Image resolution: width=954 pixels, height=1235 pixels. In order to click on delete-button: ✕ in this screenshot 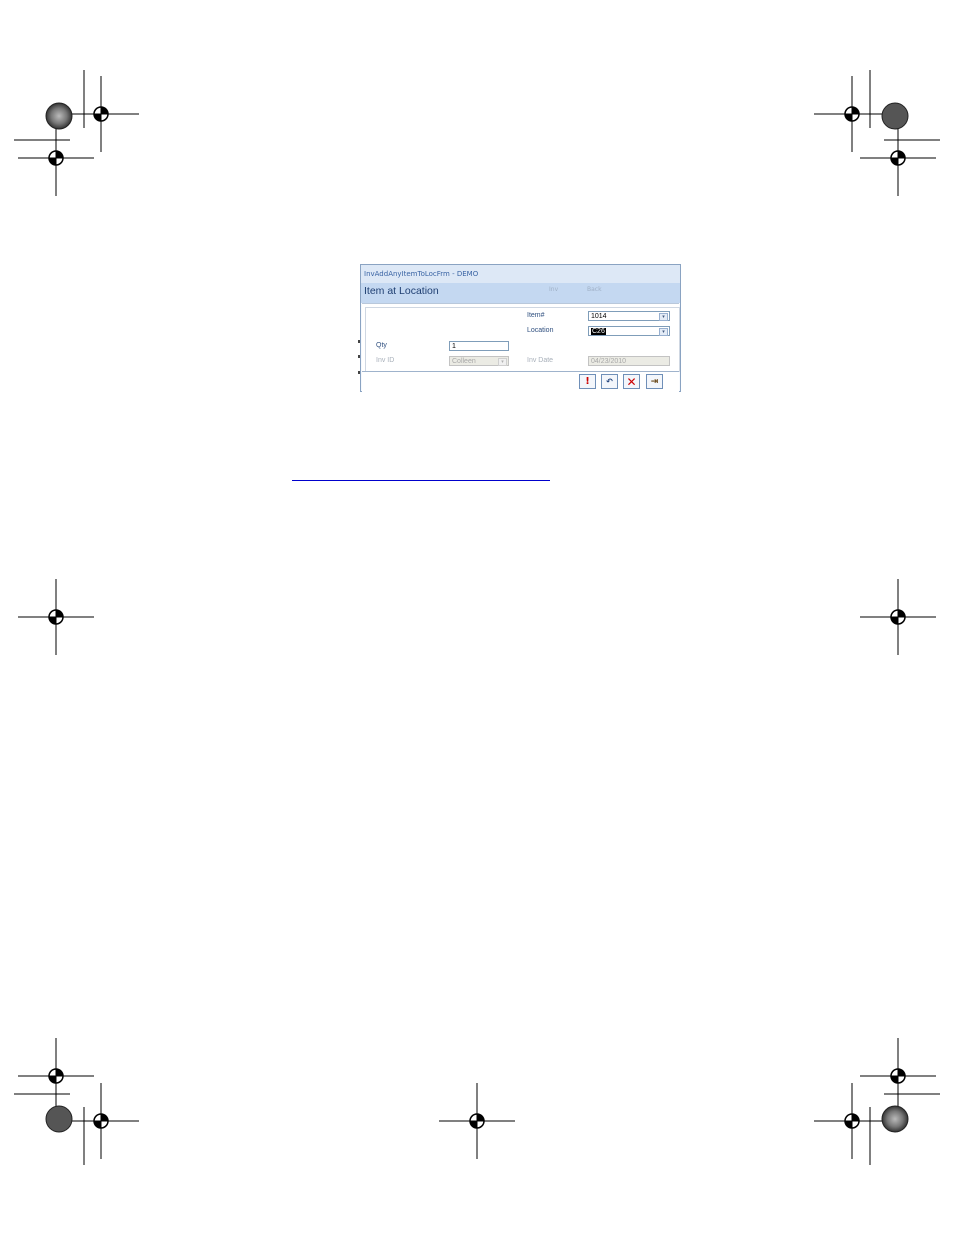, I will do `click(631, 381)`.